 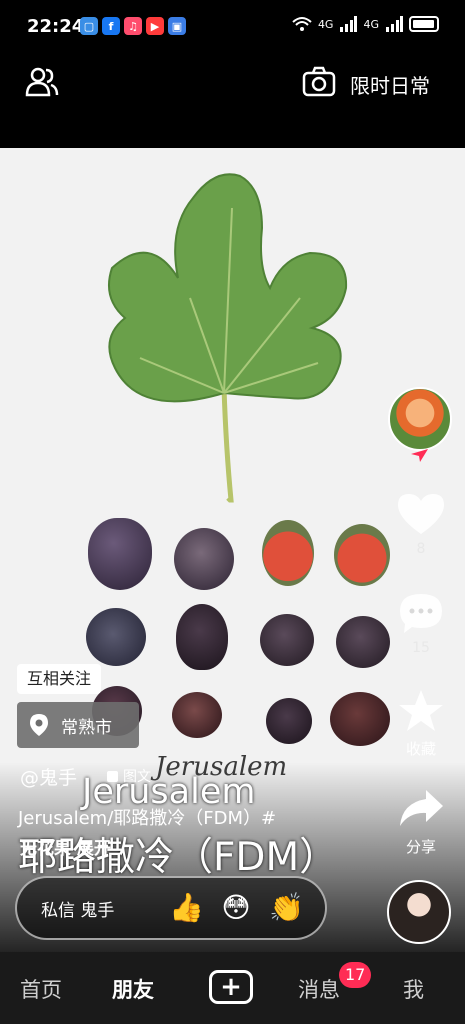 I want to click on friends-icon, so click(x=42, y=82).